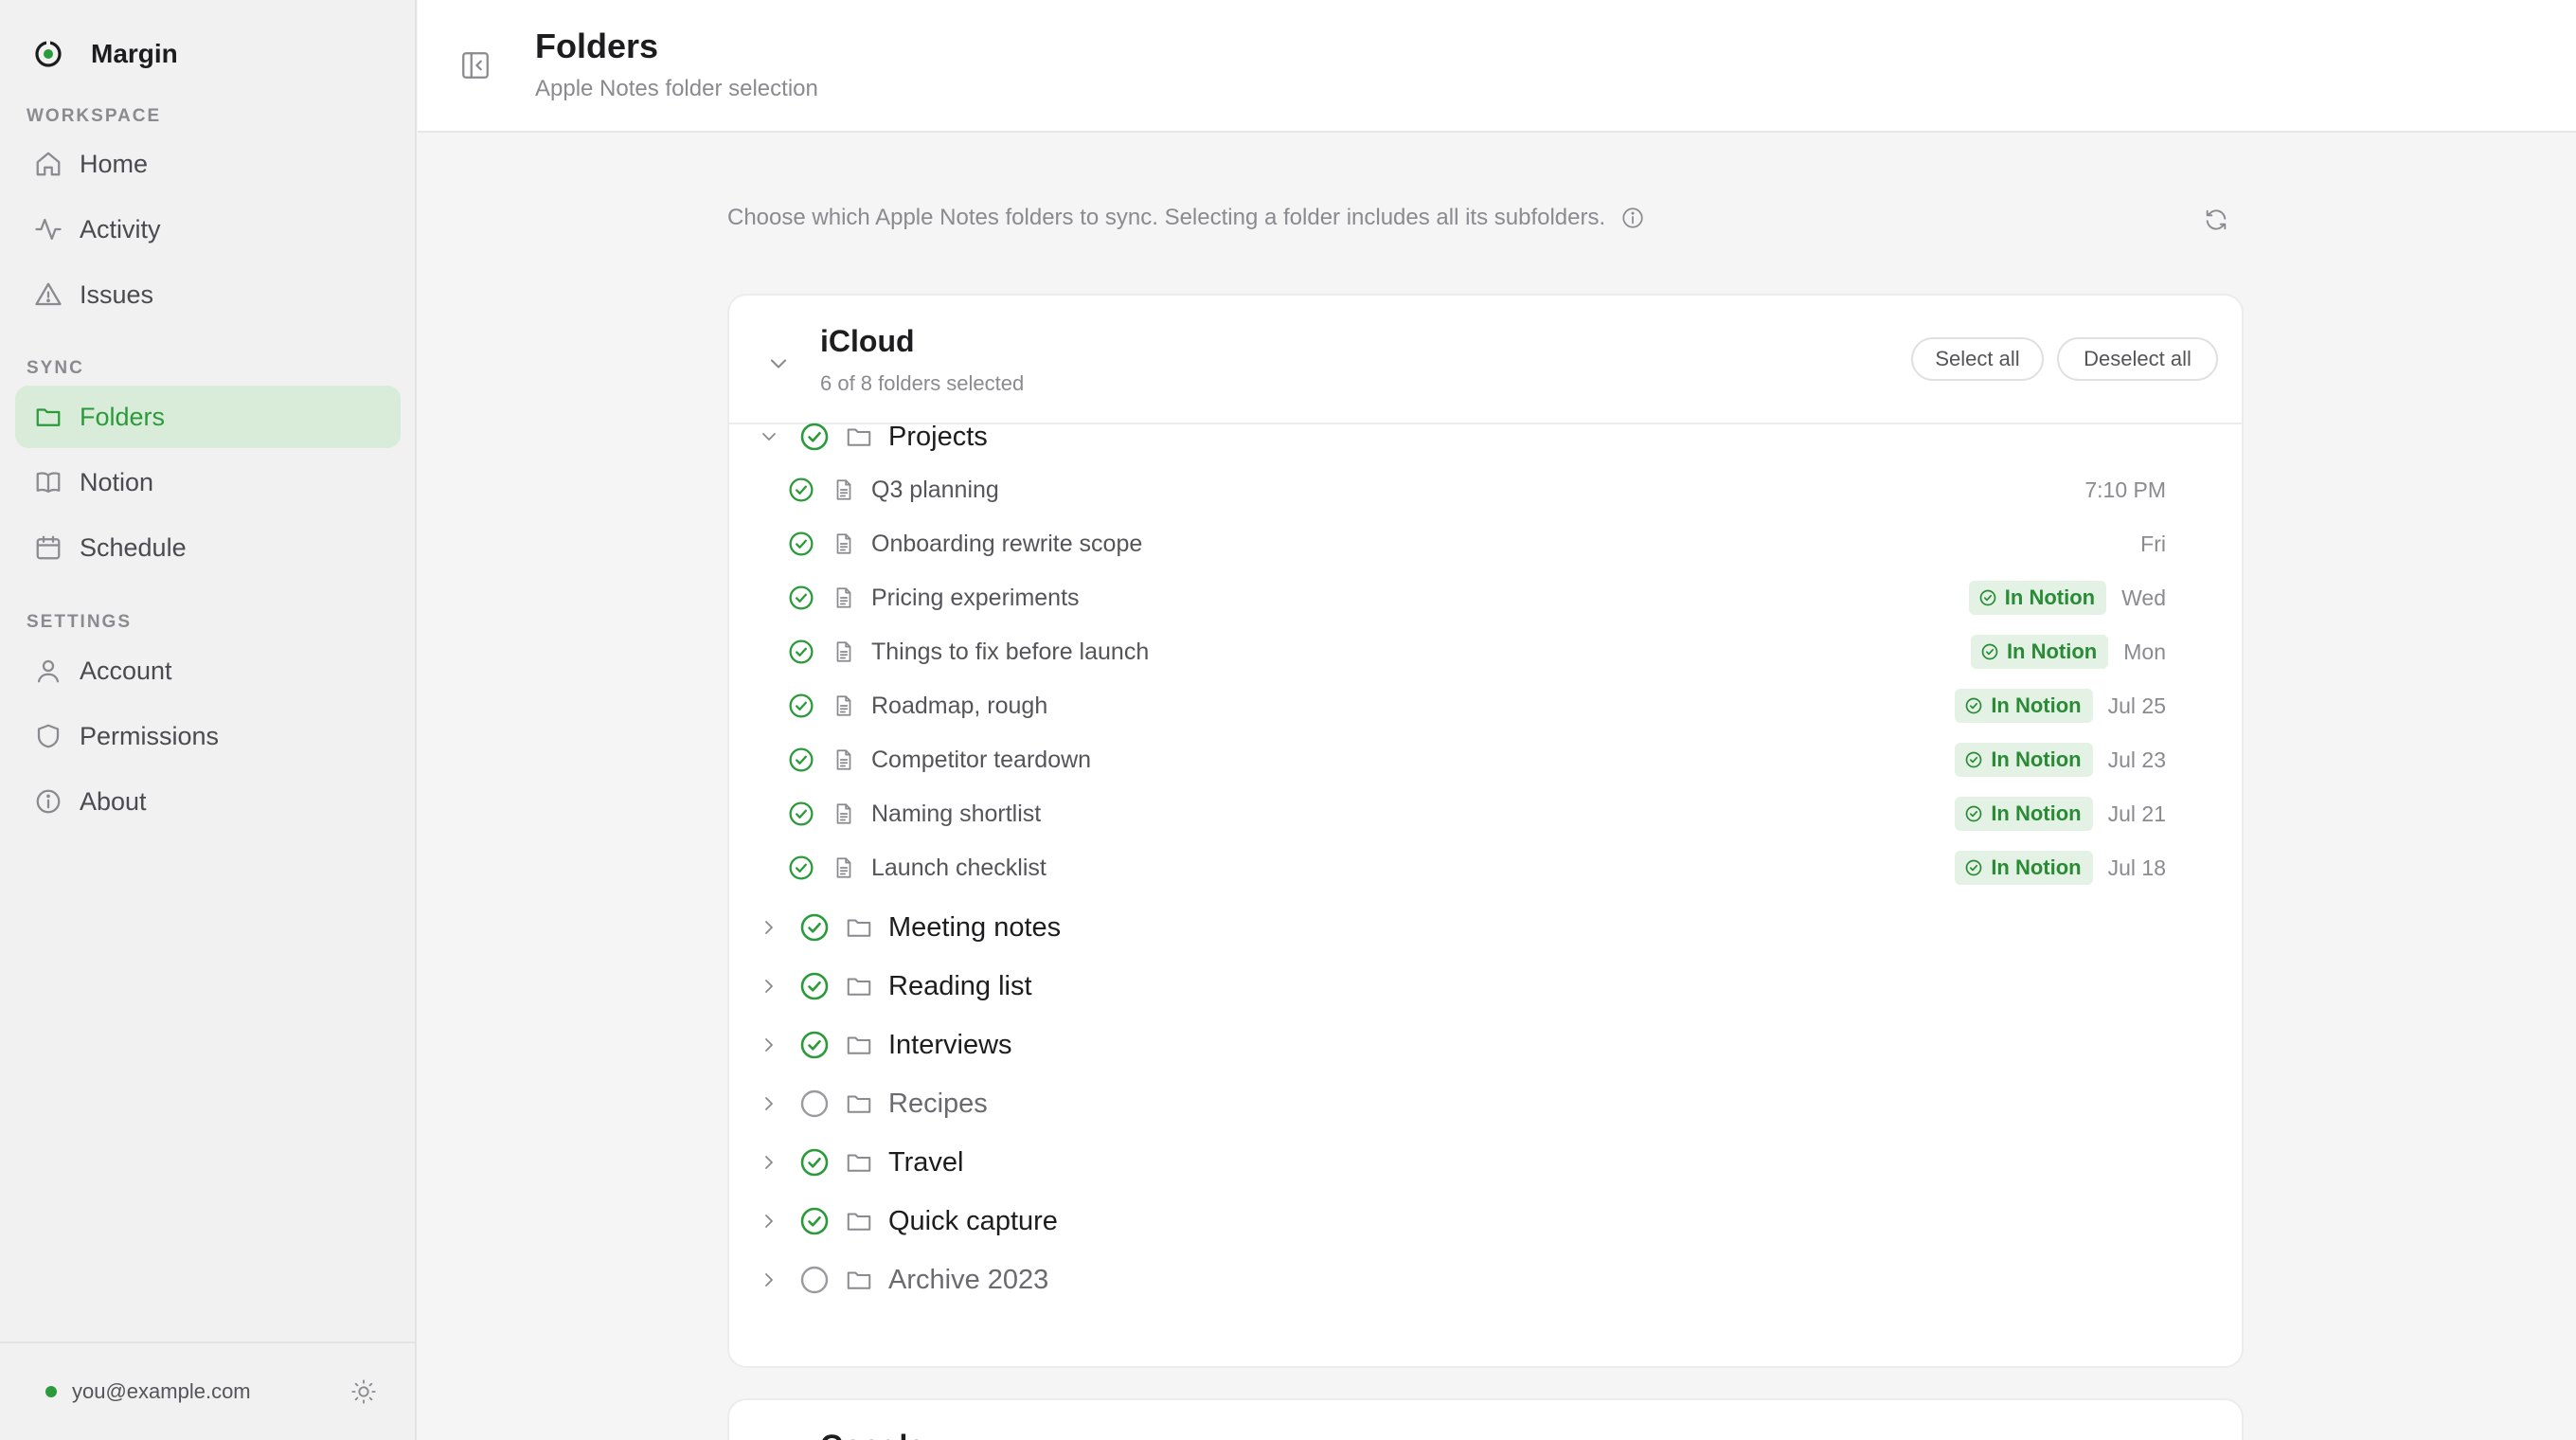 The height and width of the screenshot is (1440, 2576). I want to click on note-row: Pricing experiments Wed In Notion, so click(1485, 597).